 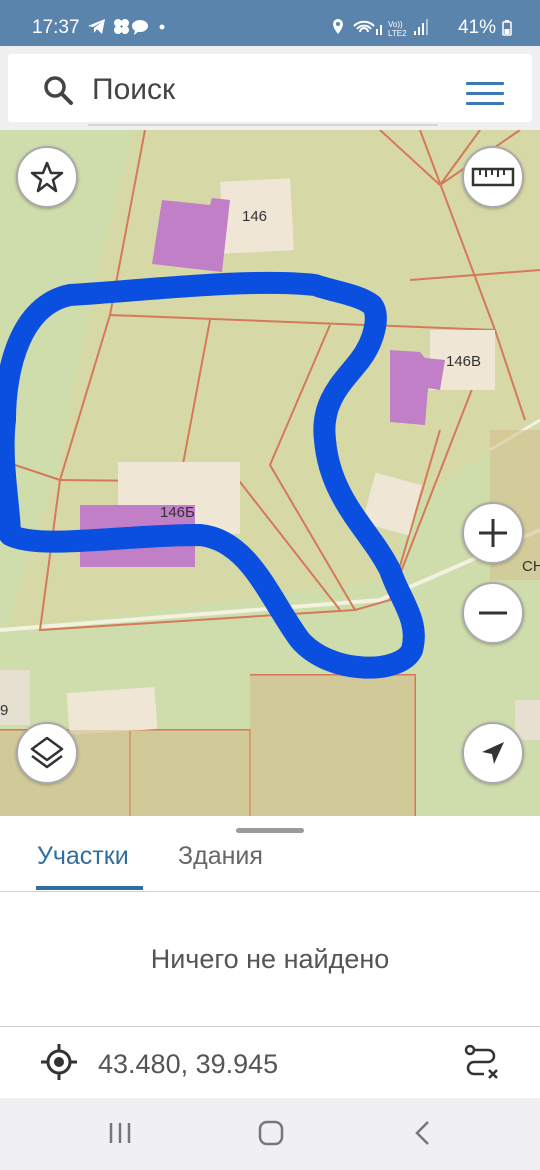 I want to click on layers-icon, so click(x=47, y=752).